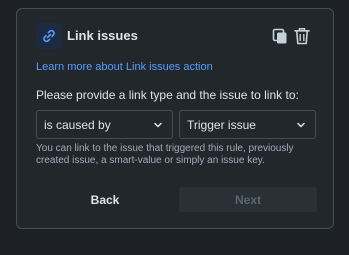  What do you see at coordinates (77, 124) in the screenshot?
I see `link-type-value: is caused by` at bounding box center [77, 124].